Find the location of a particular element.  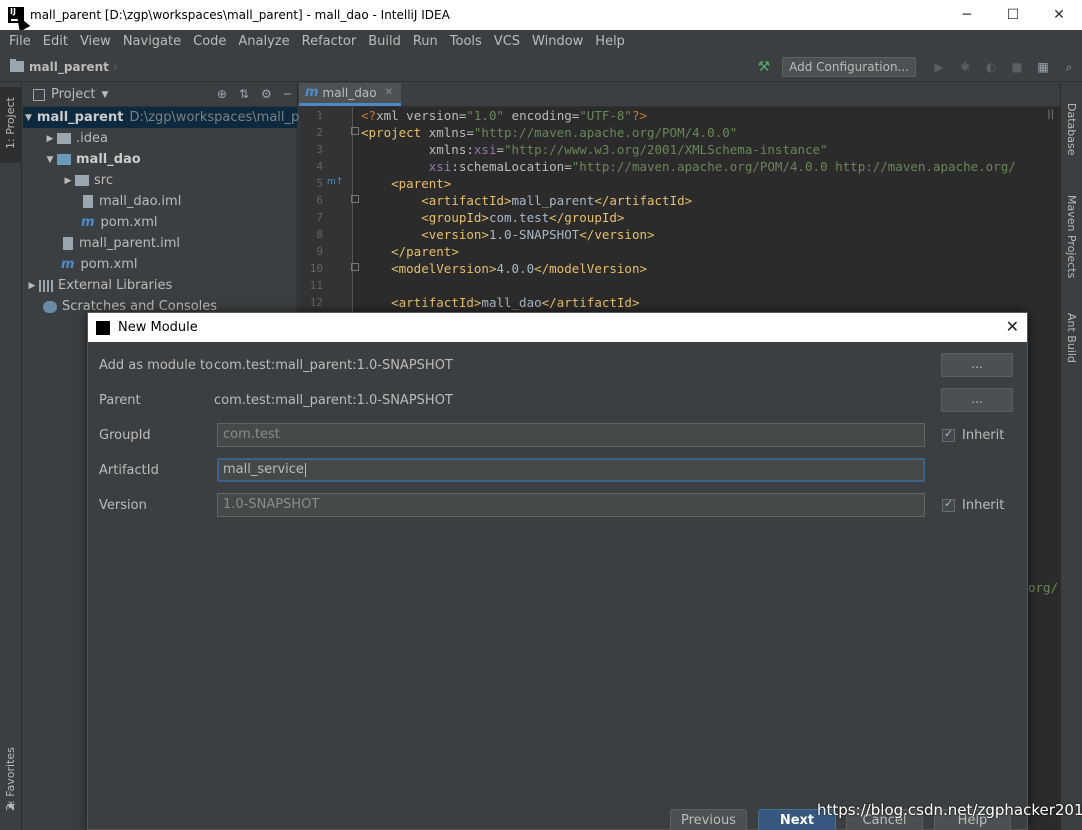

maven-projects-tool-tab: Maven Projects is located at coordinates (1071, 236).